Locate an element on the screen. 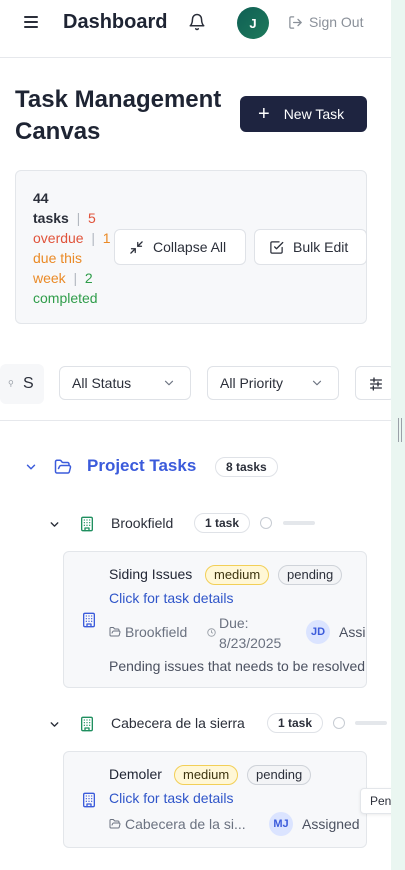 The image size is (405, 870). brand-title: Dashboard is located at coordinates (115, 22).